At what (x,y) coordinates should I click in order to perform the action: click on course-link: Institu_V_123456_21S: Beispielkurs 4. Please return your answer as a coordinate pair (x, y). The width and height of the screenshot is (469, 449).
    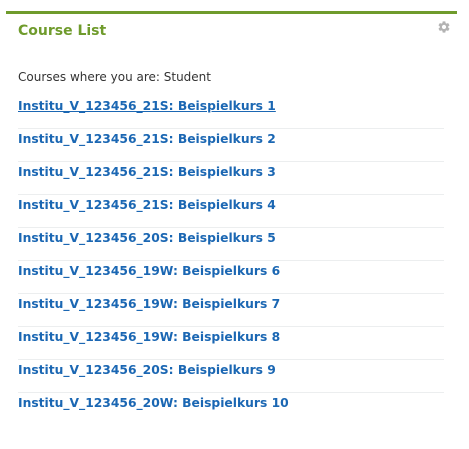
    Looking at the image, I should click on (147, 205).